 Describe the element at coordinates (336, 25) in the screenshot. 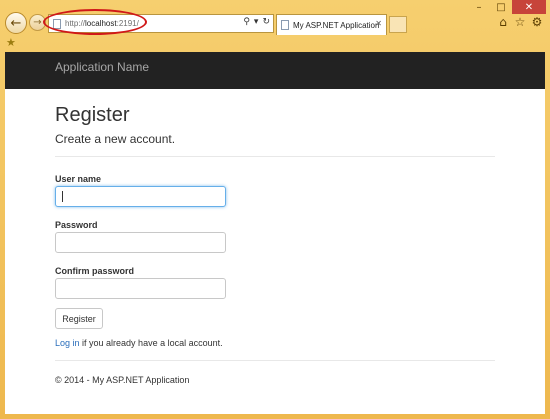

I see `tab-title: My ASP.NET Application` at that location.